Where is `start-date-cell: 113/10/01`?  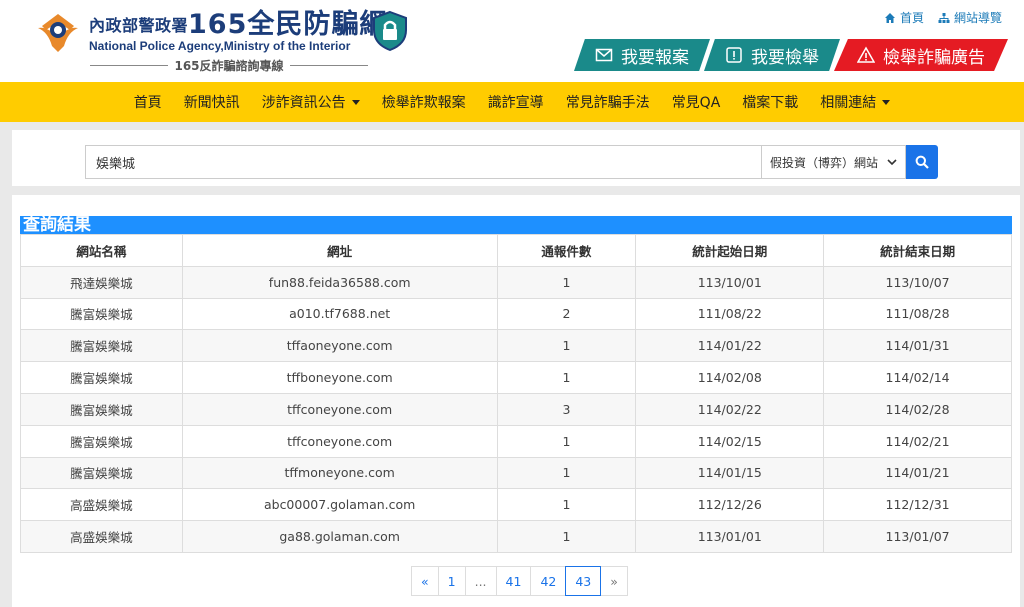
start-date-cell: 113/10/01 is located at coordinates (730, 282).